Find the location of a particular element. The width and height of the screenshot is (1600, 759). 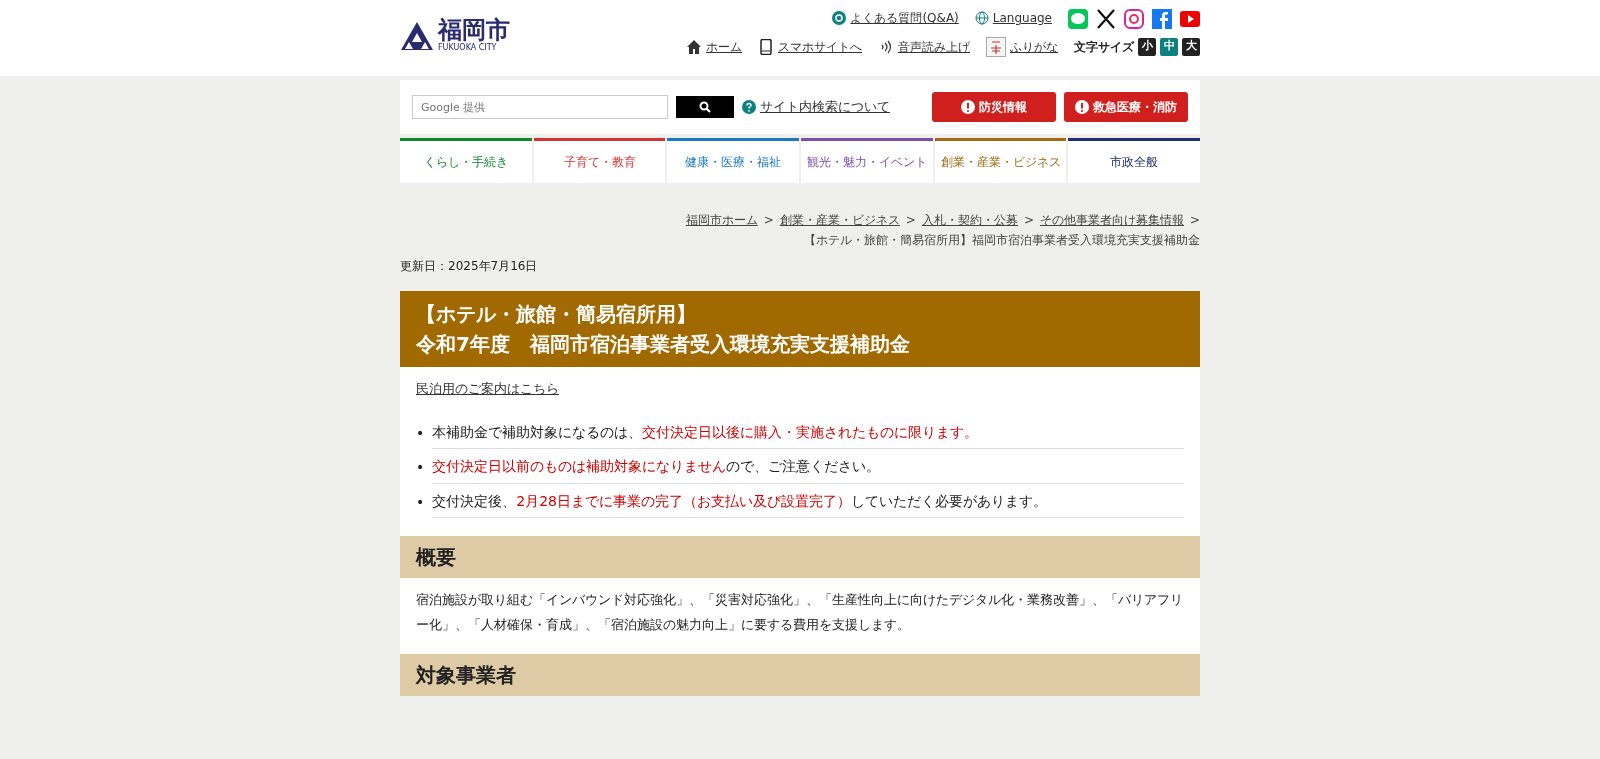

language-link: Language is located at coordinates (1013, 18).